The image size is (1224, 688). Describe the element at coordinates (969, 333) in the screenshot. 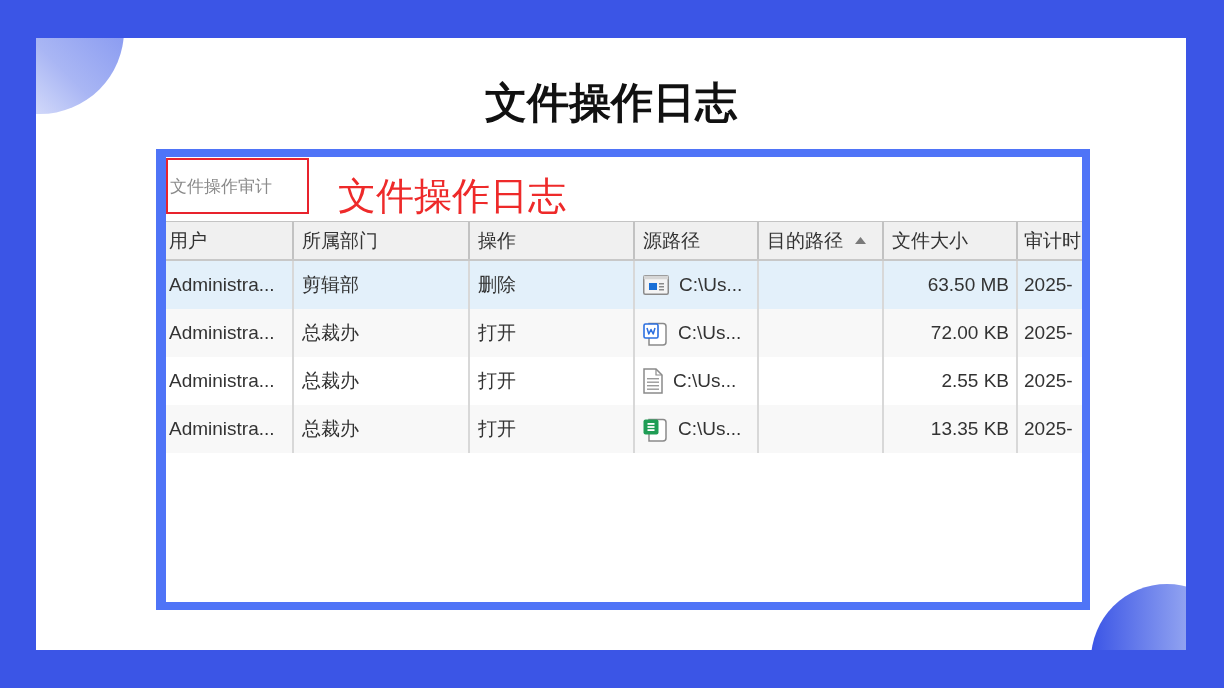

I see `table-cell: 72.00 KB` at that location.